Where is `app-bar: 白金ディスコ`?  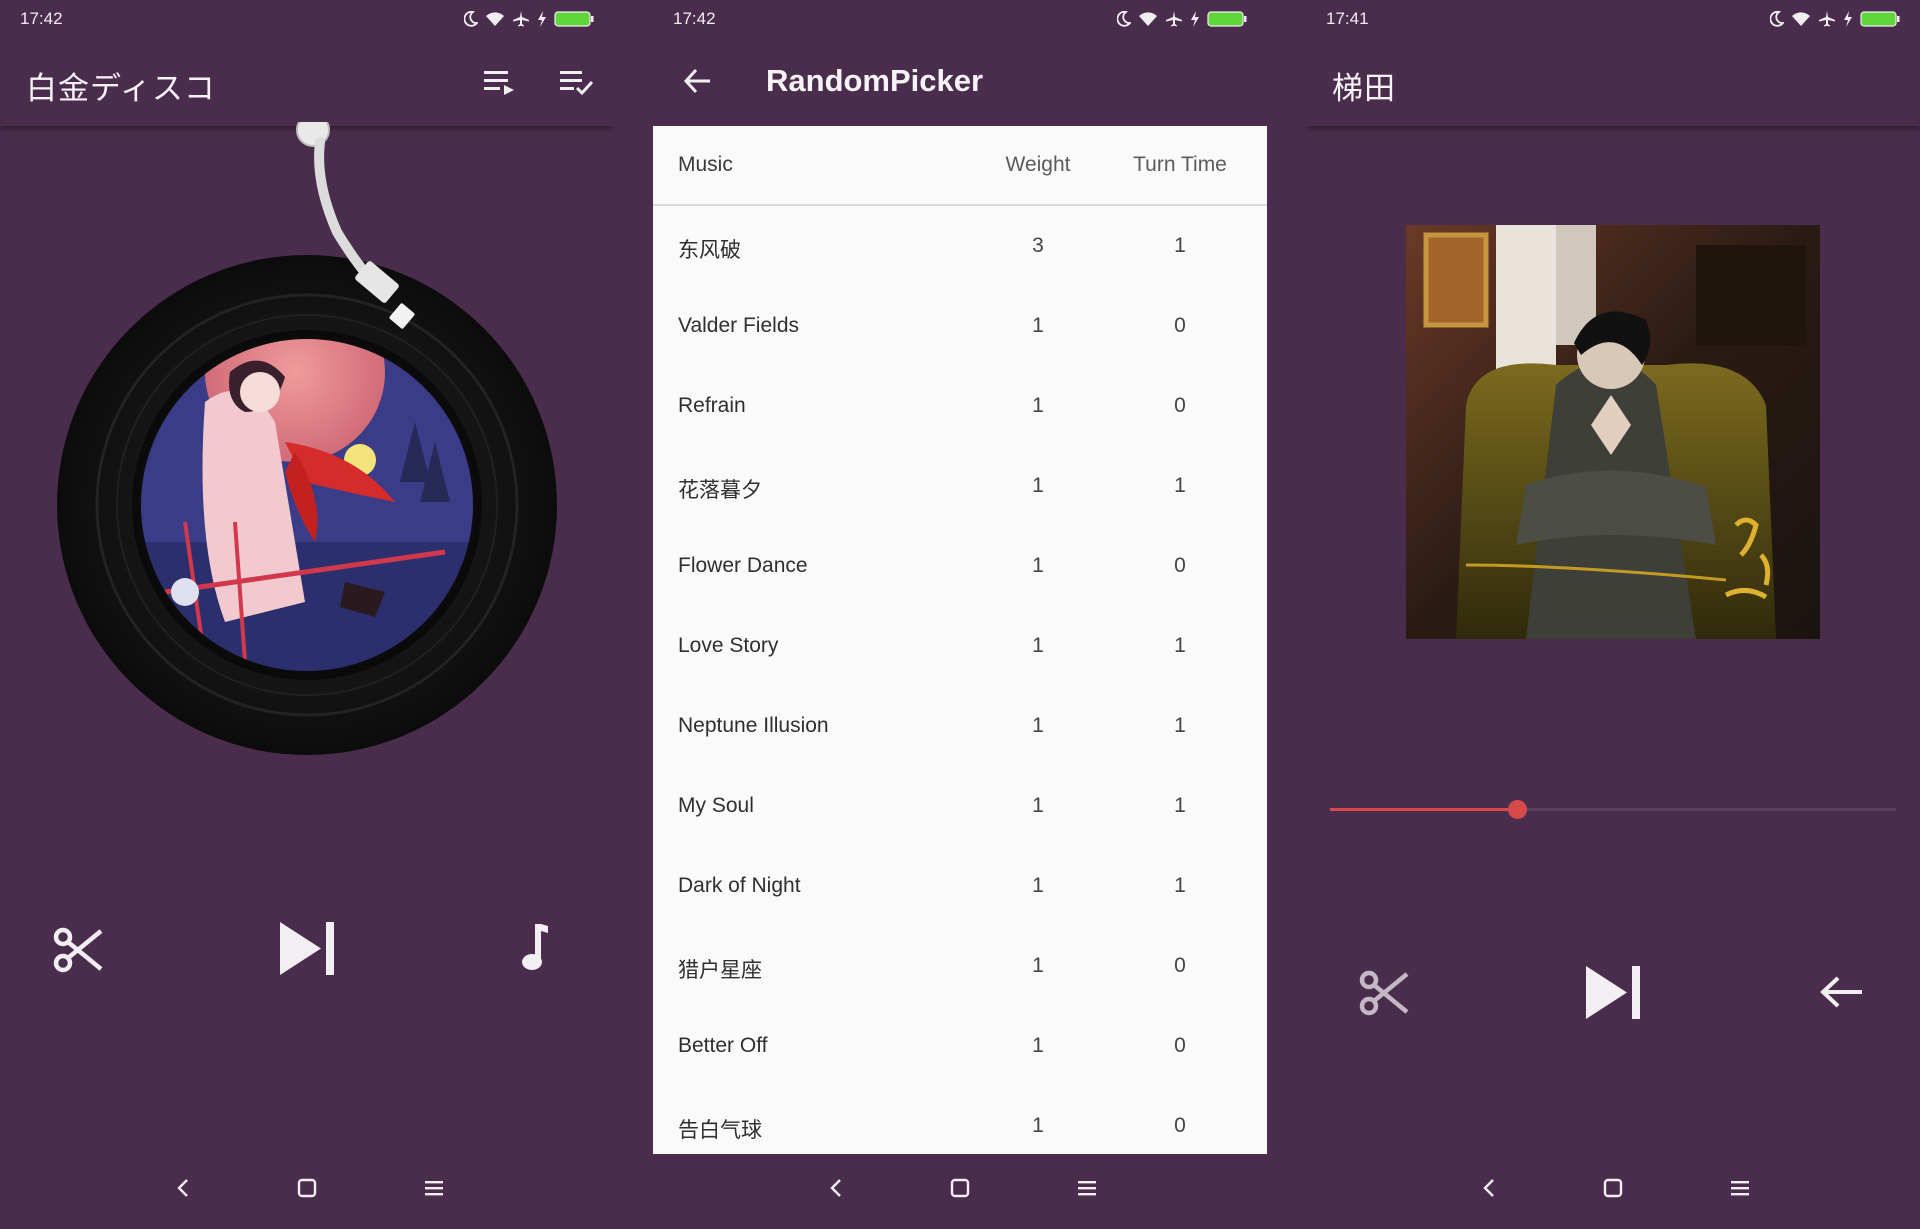 app-bar: 白金ディスコ is located at coordinates (307, 82).